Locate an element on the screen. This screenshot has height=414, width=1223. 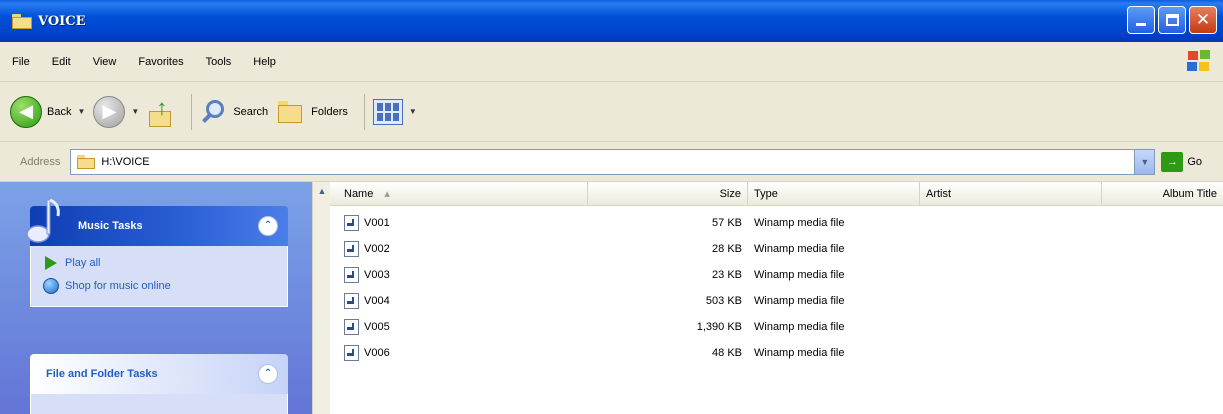
sort-ascending-icon: ▴ is located at coordinates (387, 194).